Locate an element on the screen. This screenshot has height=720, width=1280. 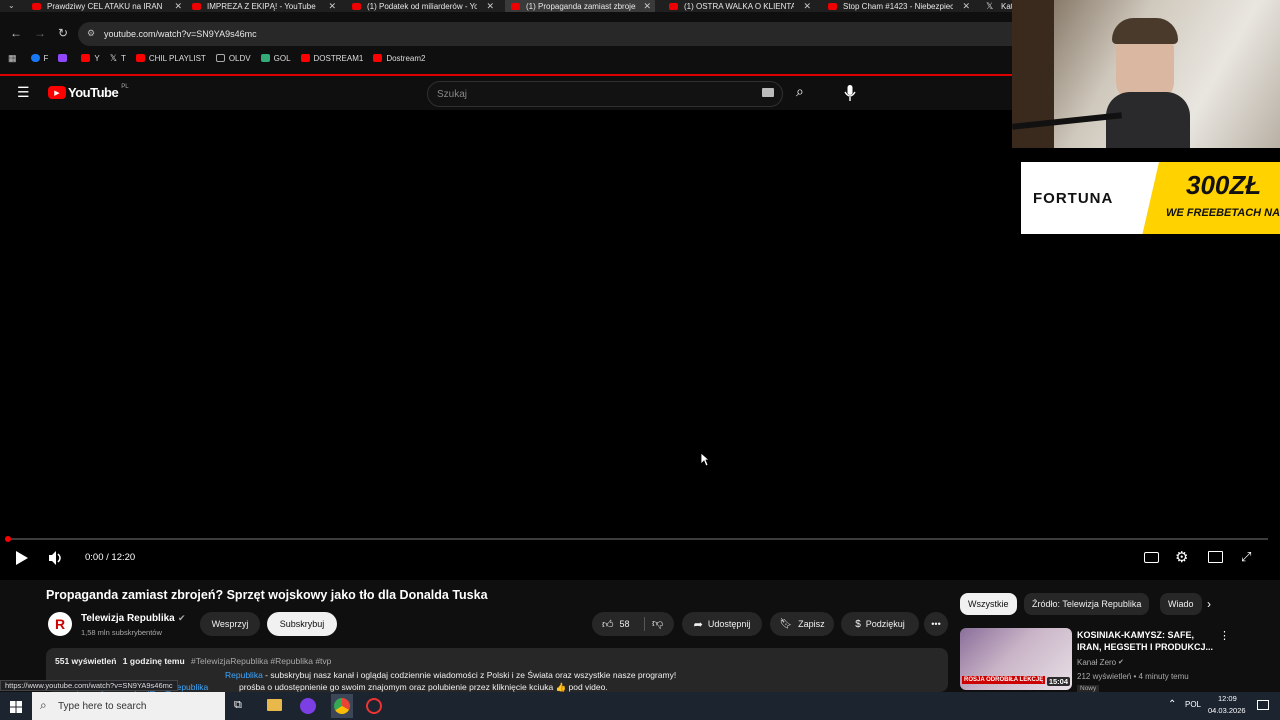
bookmark is located at coordinates (64, 58).